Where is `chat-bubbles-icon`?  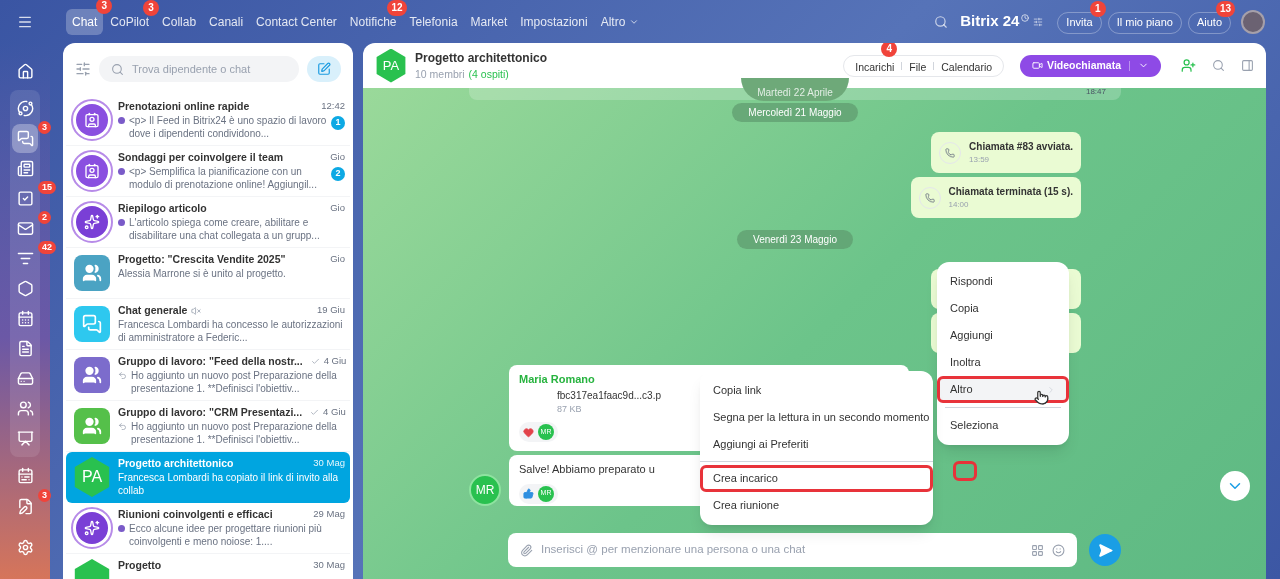
chat-bubbles-icon is located at coordinates (25, 138).